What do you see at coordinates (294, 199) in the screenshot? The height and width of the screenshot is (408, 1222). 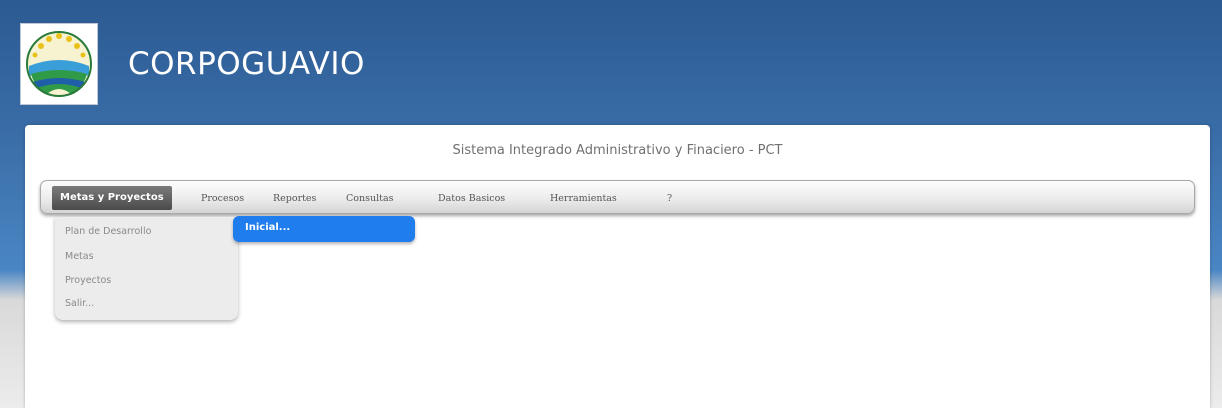 I see `menu-item-reportes: Reportes` at bounding box center [294, 199].